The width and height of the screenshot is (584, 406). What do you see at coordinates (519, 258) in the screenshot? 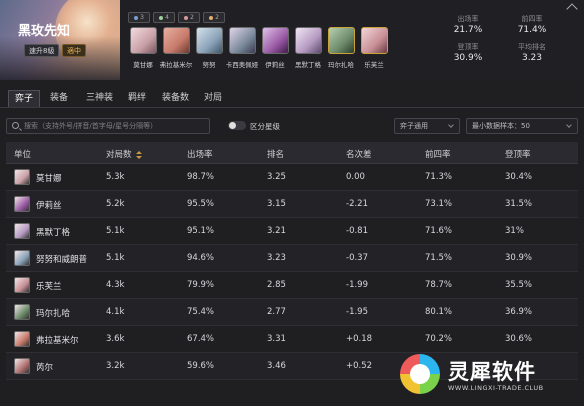
I see `cell-win: 30.9%` at bounding box center [519, 258].